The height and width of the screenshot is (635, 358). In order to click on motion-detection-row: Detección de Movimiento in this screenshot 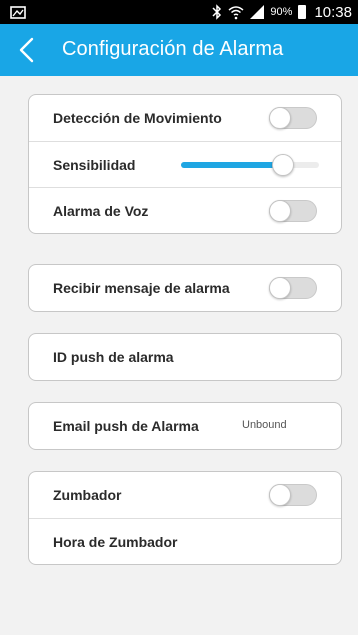, I will do `click(185, 118)`.